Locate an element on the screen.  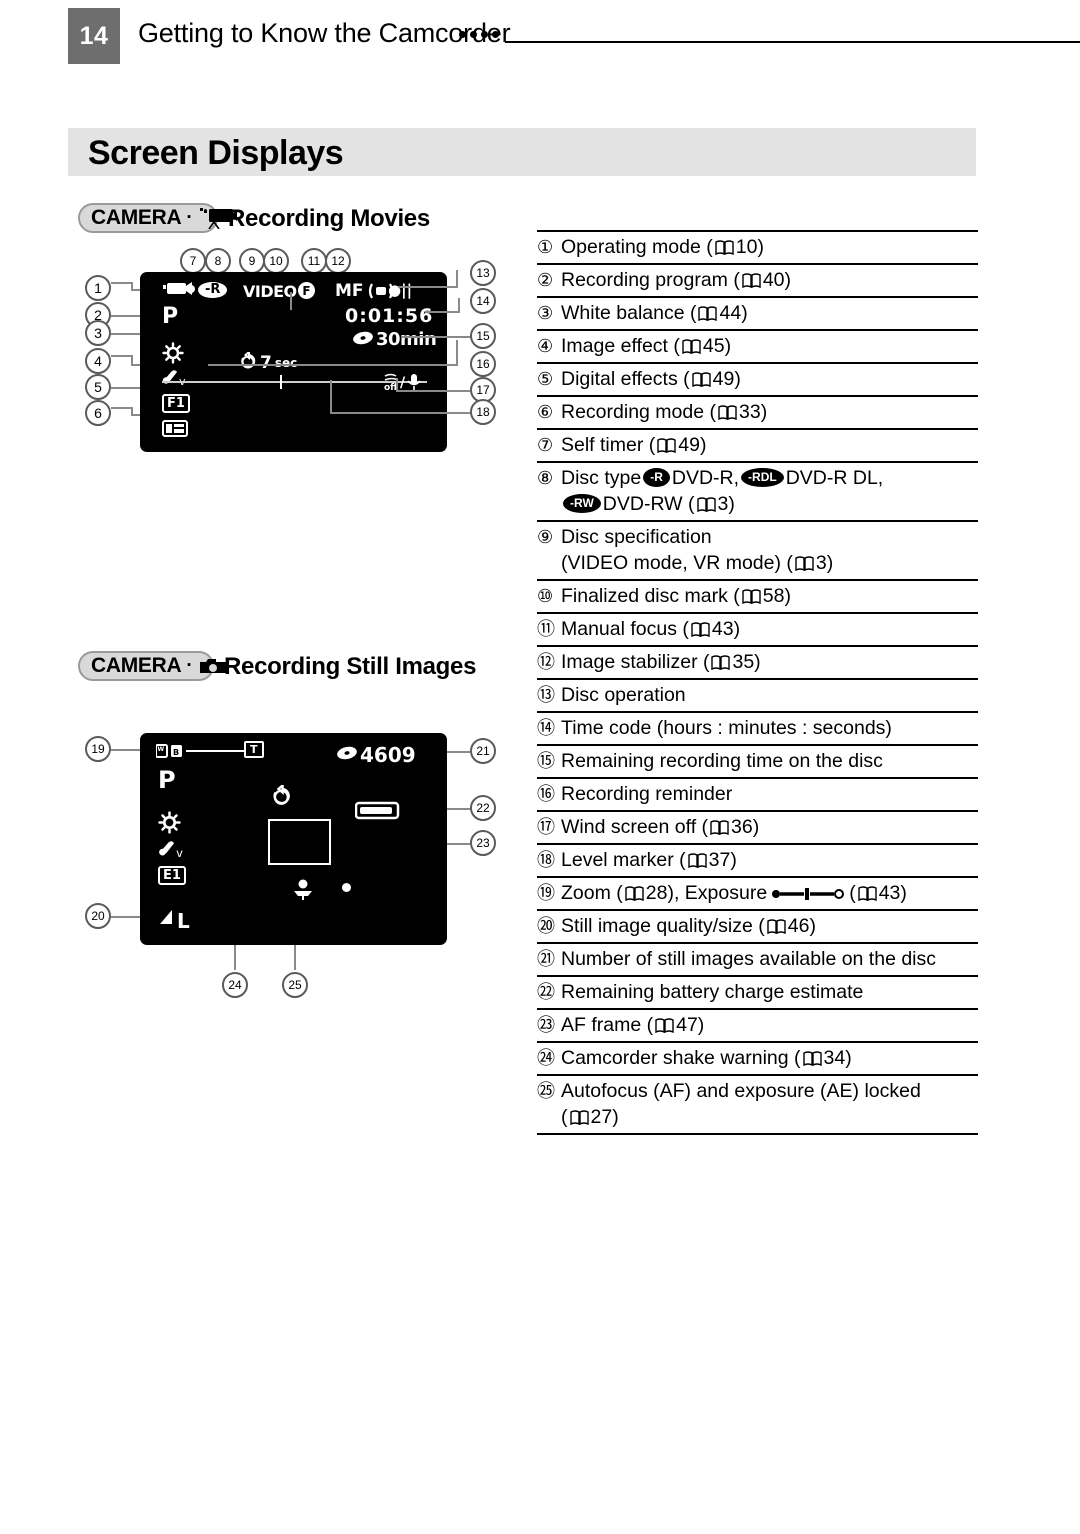
digital-effects-badge: E1 is located at coordinates (172, 875).